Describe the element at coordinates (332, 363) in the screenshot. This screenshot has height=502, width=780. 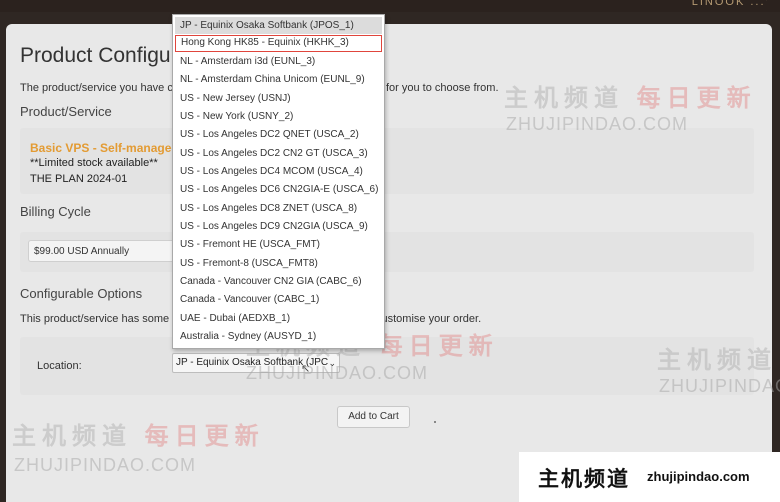
I see `chevron-down-icon: ⌄` at that location.